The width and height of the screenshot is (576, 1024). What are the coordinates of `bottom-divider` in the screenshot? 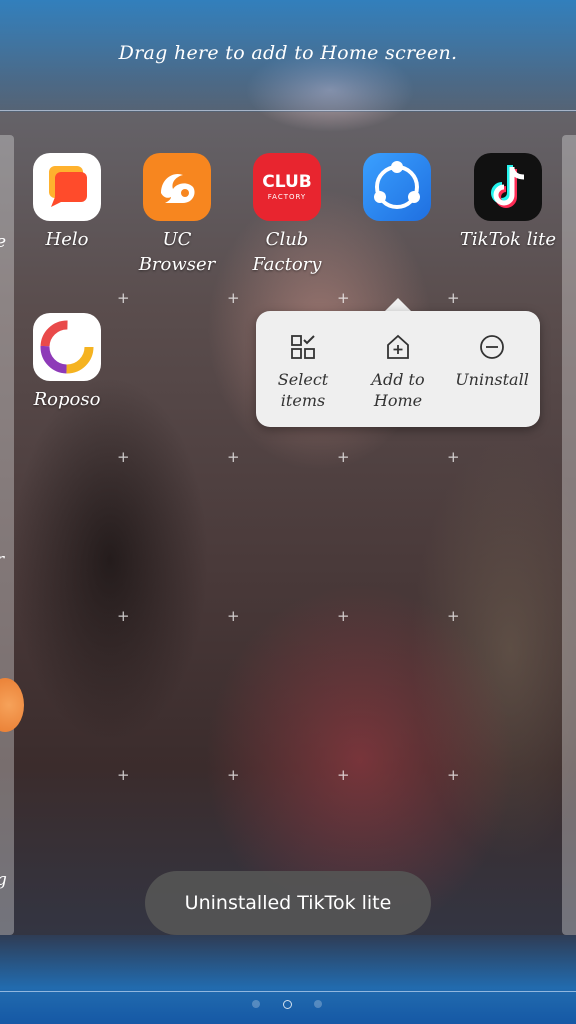 It's located at (288, 991).